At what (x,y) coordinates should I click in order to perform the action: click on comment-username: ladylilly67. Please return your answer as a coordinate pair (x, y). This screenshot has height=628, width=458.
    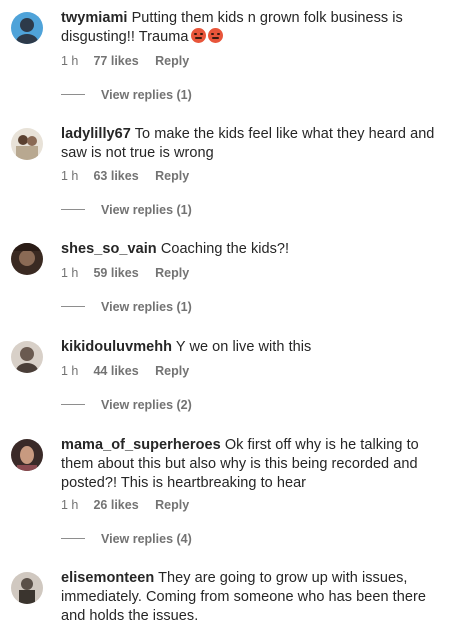
    Looking at the image, I should click on (96, 134).